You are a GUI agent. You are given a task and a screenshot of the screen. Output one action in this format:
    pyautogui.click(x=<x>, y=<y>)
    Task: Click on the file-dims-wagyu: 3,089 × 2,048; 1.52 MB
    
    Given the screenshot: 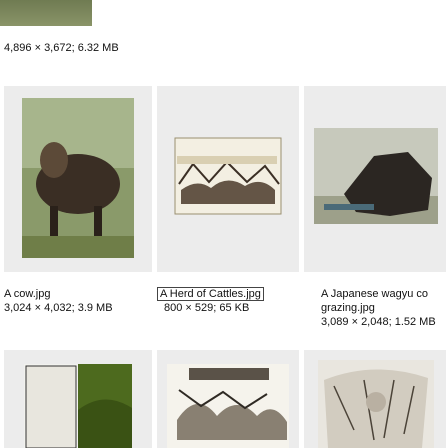 What is the action you would take?
    pyautogui.click(x=378, y=322)
    